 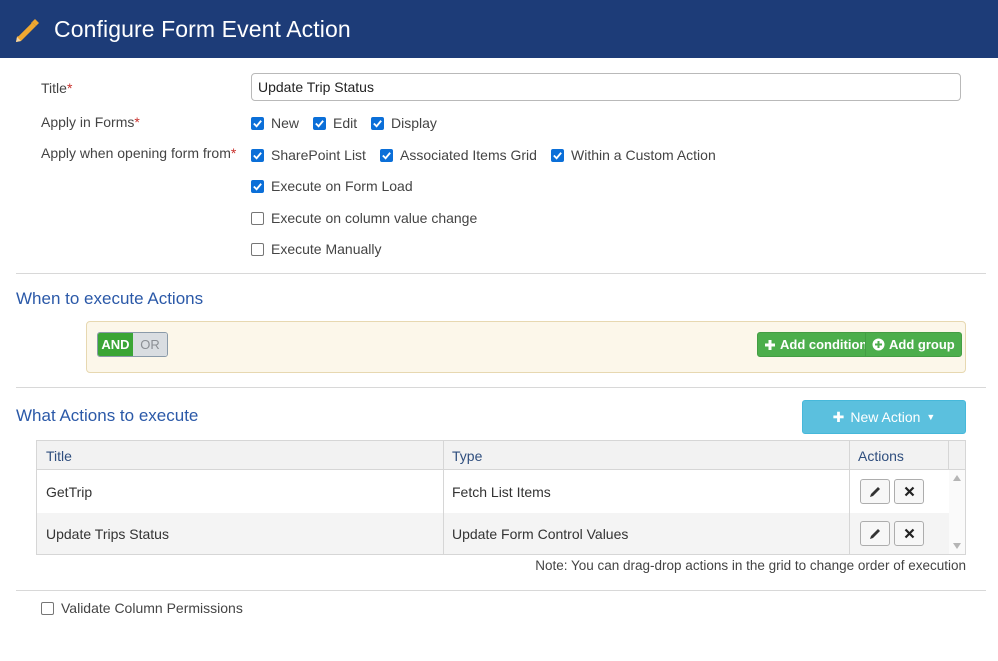 What do you see at coordinates (59, 456) in the screenshot?
I see `column-header-title: Title` at bounding box center [59, 456].